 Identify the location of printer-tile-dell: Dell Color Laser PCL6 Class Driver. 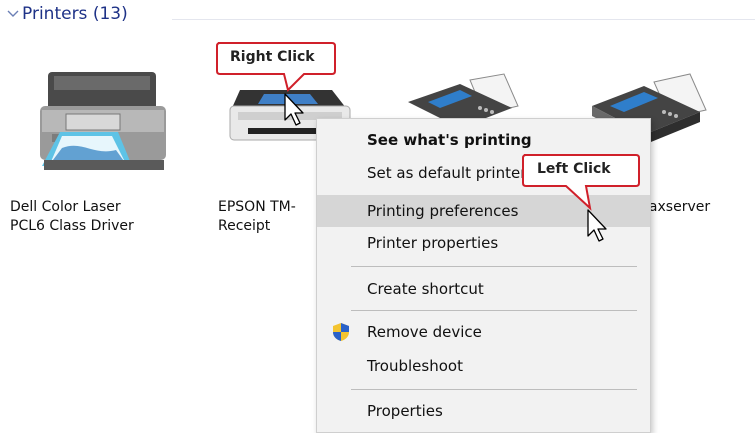
(104, 156).